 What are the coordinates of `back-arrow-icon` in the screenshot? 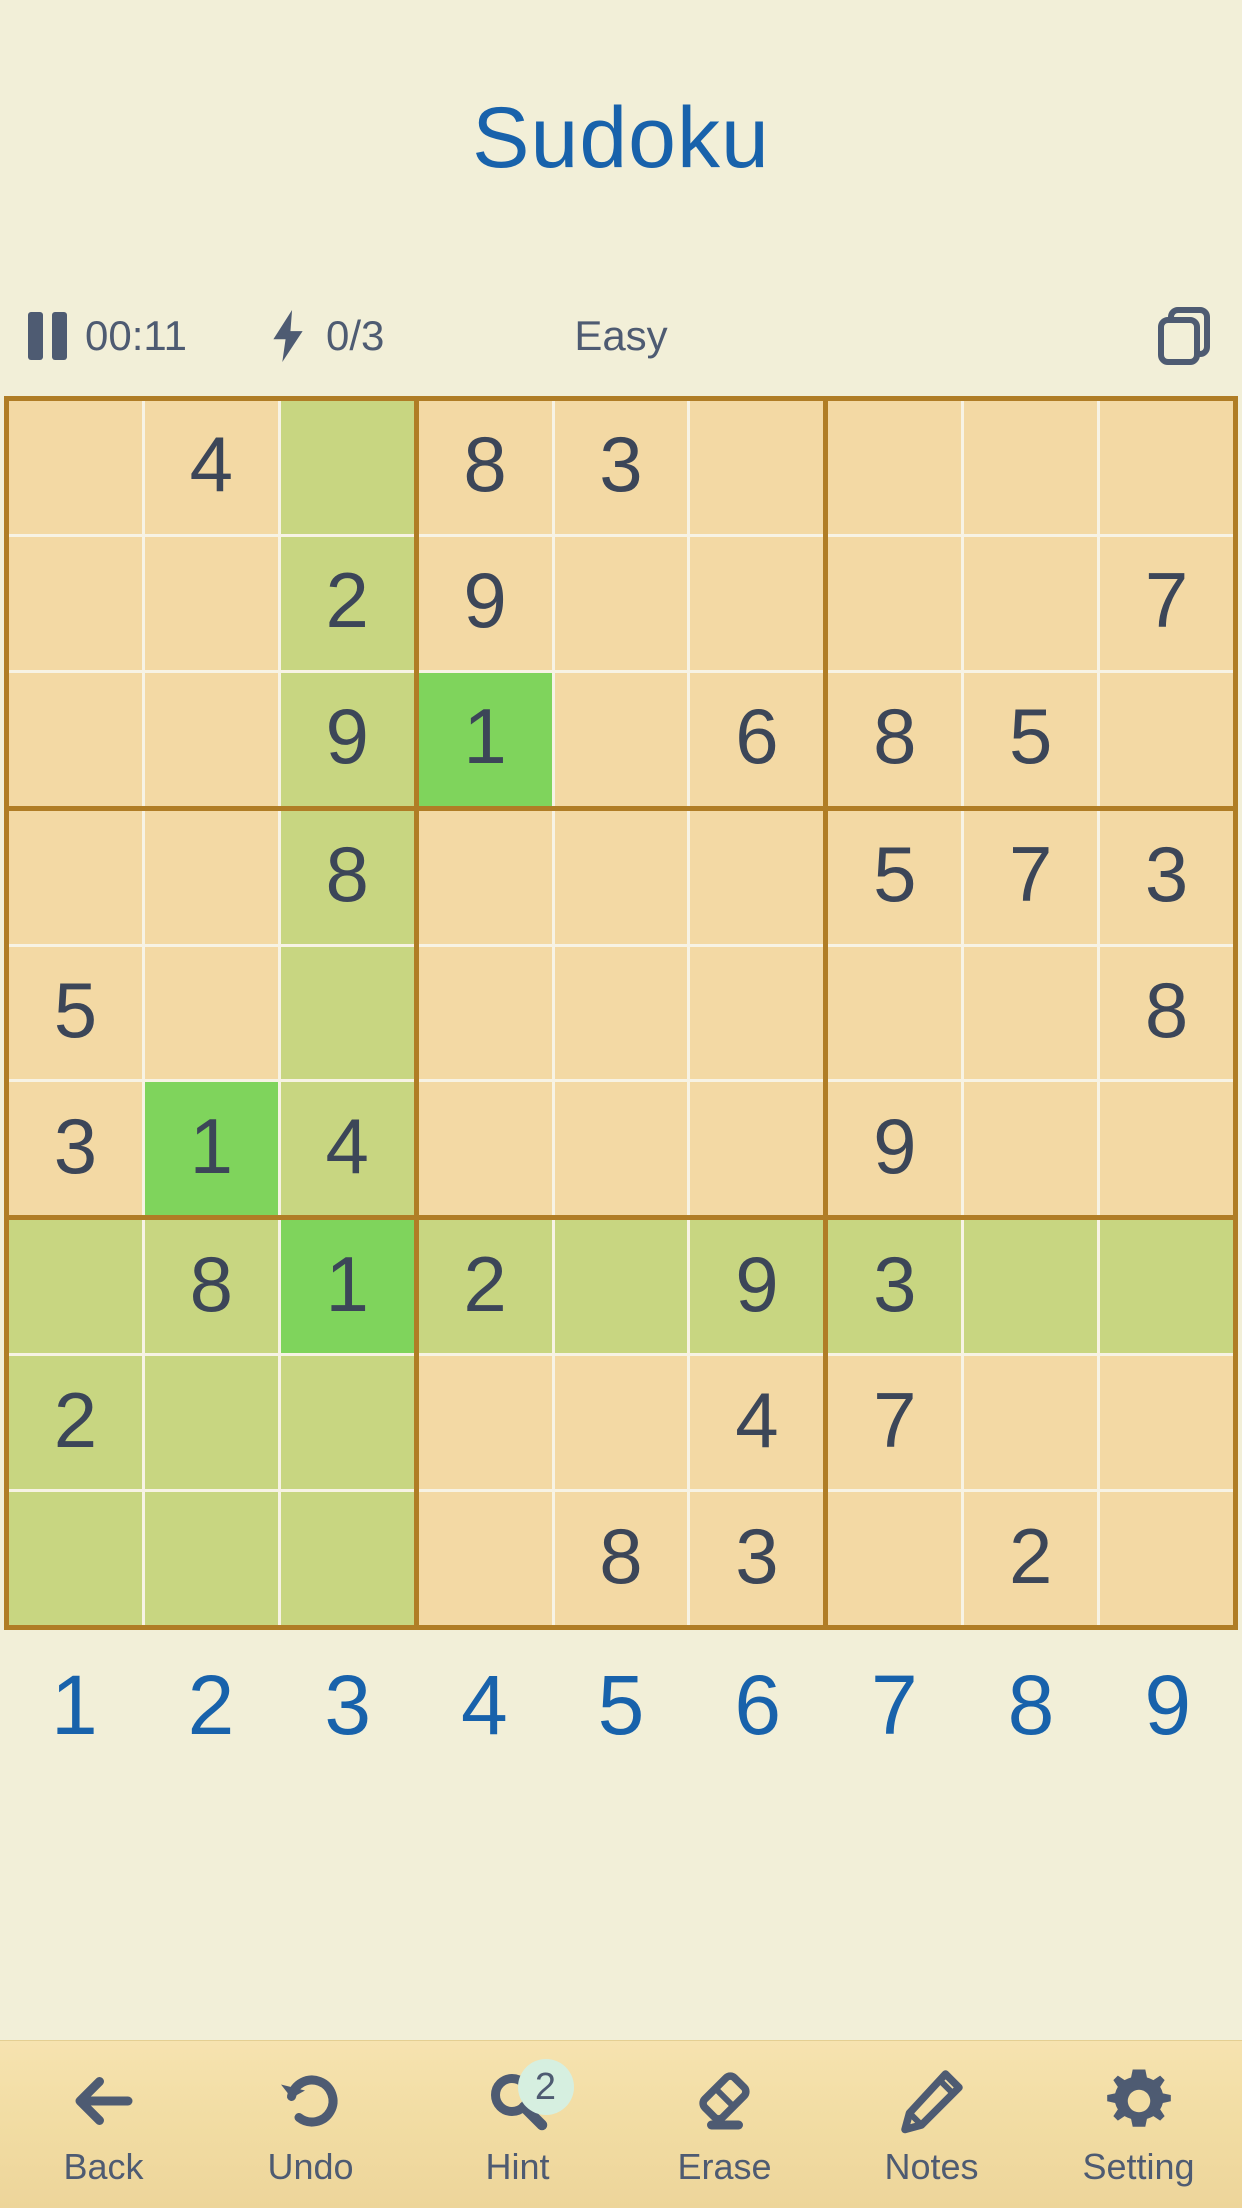 It's located at (104, 2101).